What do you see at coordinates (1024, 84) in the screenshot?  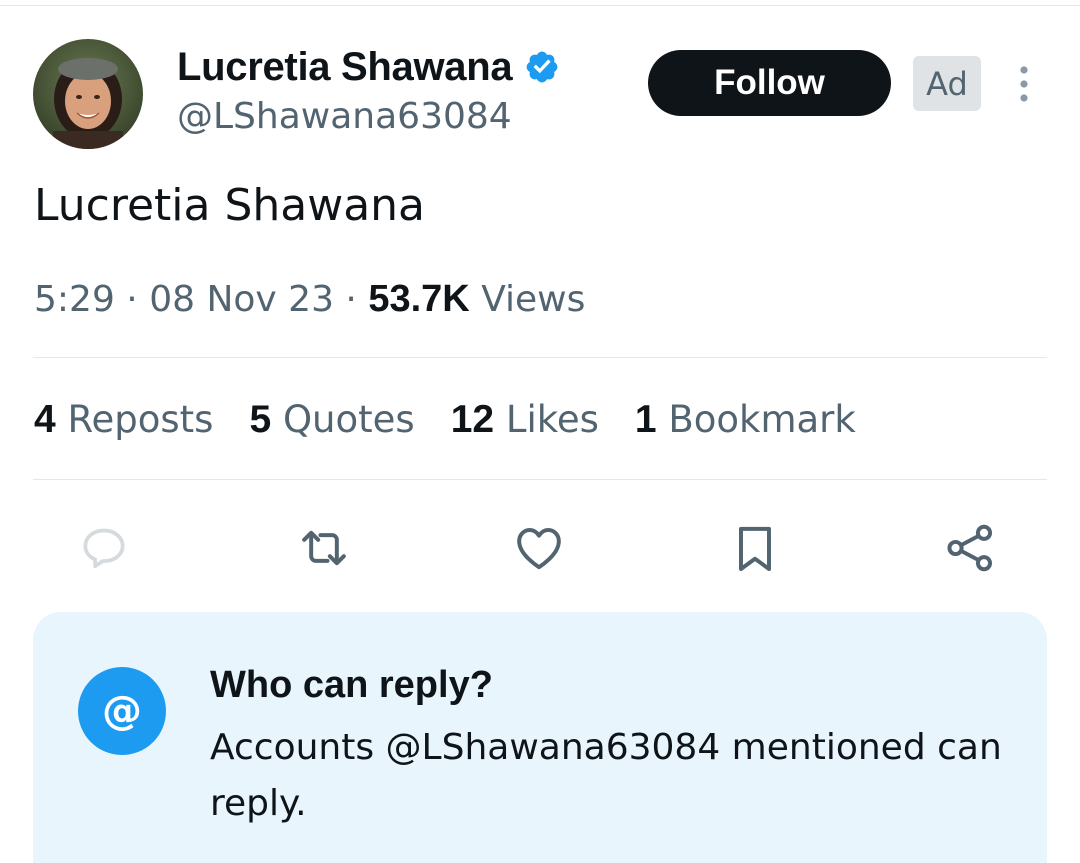 I see `more-options-icon` at bounding box center [1024, 84].